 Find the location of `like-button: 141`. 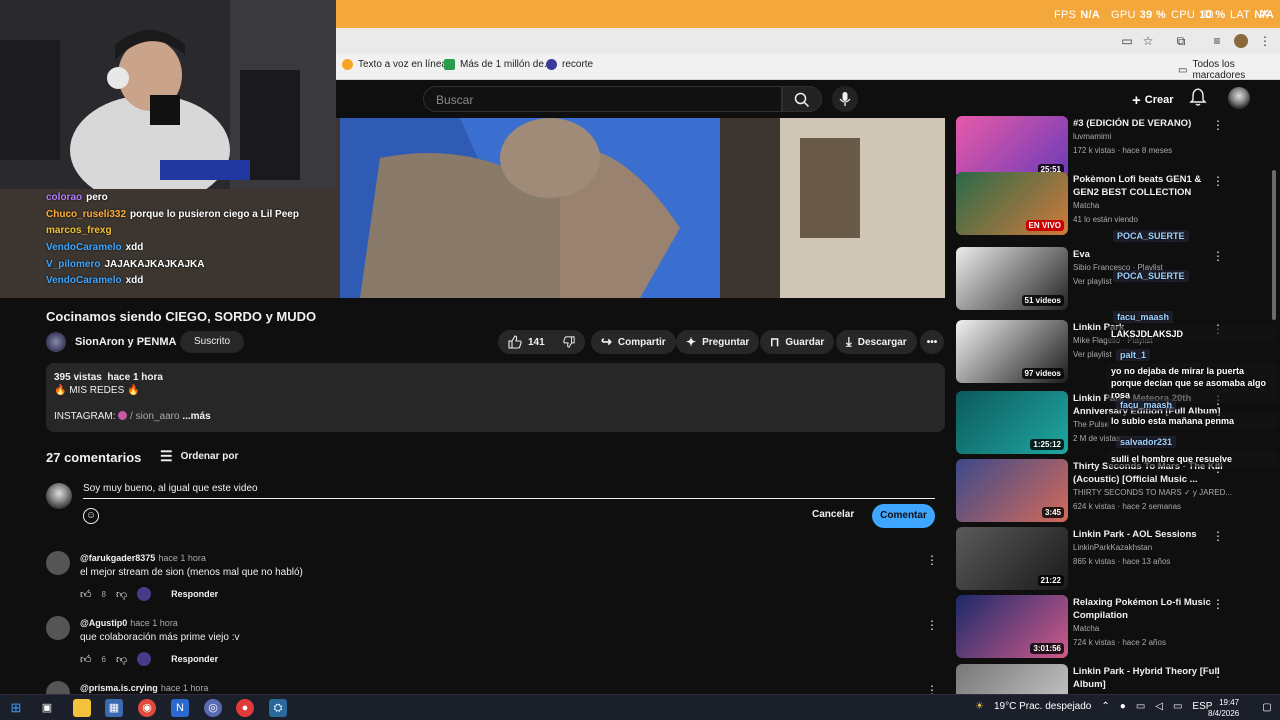

like-button: 141 is located at coordinates (528, 342).